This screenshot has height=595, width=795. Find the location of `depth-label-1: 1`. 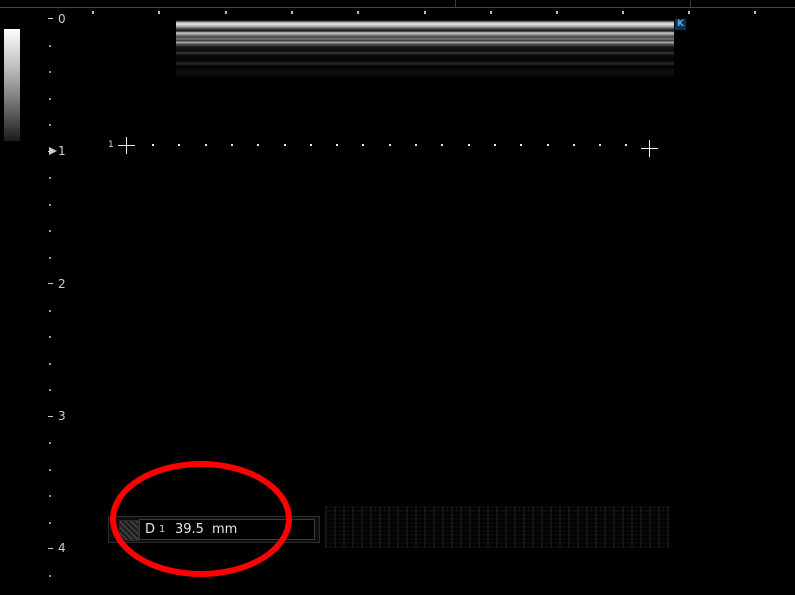

depth-label-1: 1 is located at coordinates (62, 151).